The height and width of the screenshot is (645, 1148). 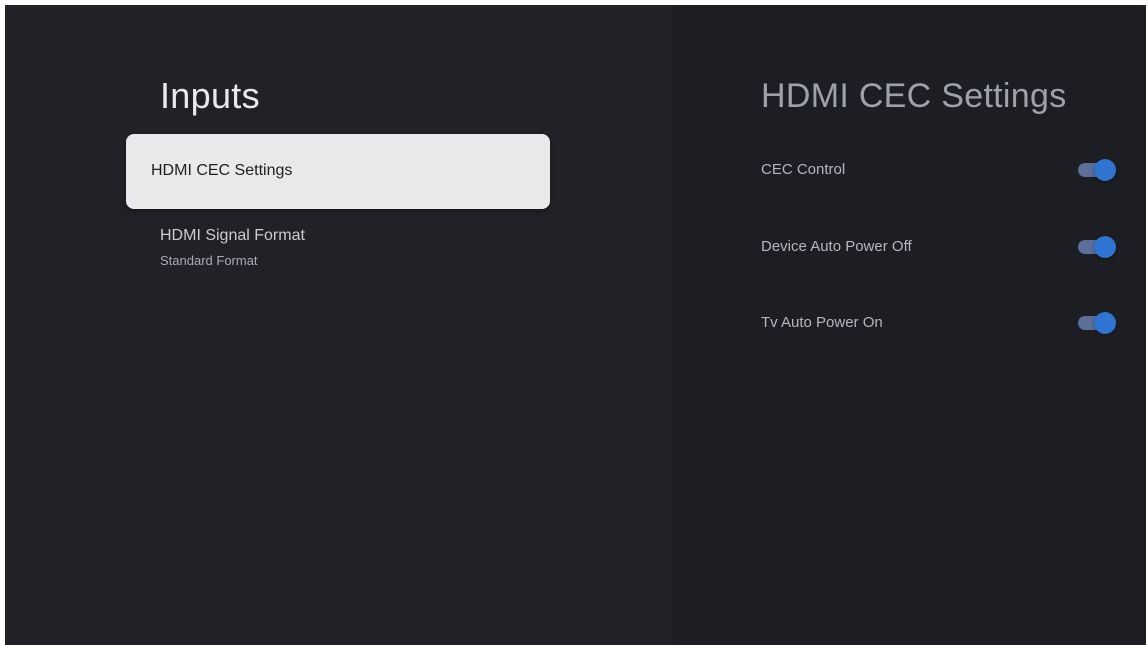 I want to click on toggle-row-tv-auto-power-on: Tv Auto Power On, so click(x=938, y=323).